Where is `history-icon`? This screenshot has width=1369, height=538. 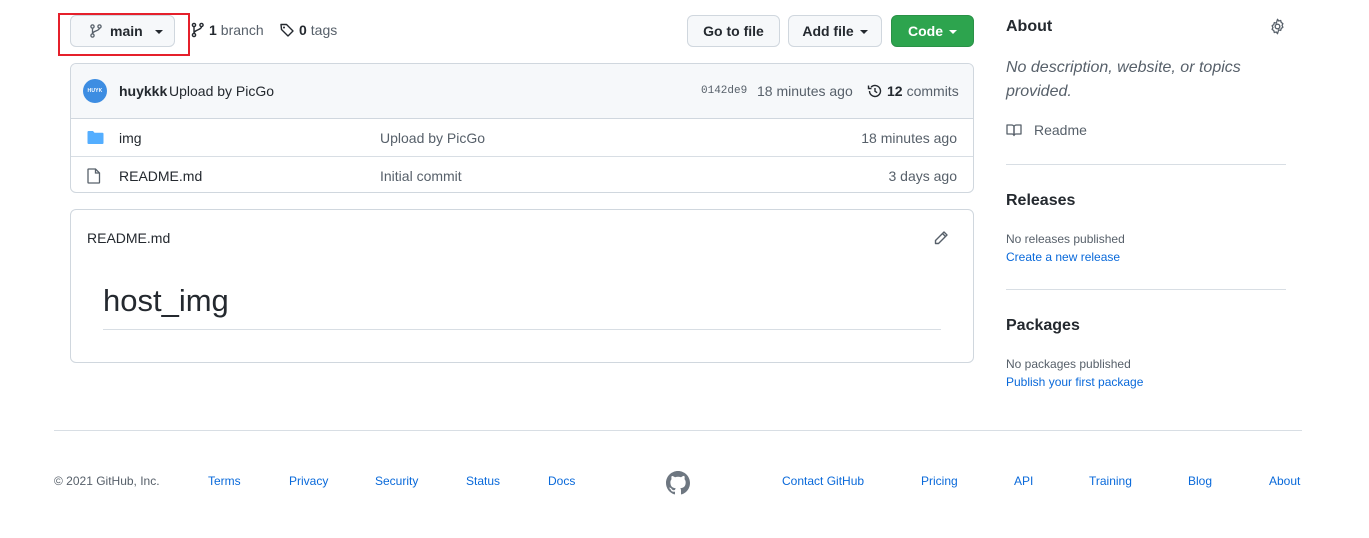 history-icon is located at coordinates (875, 91).